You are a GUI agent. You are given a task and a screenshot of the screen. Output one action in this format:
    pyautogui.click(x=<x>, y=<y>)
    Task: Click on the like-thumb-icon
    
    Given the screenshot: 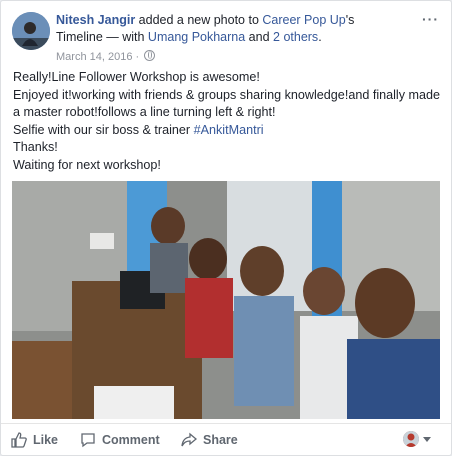 What is the action you would take?
    pyautogui.click(x=19, y=440)
    